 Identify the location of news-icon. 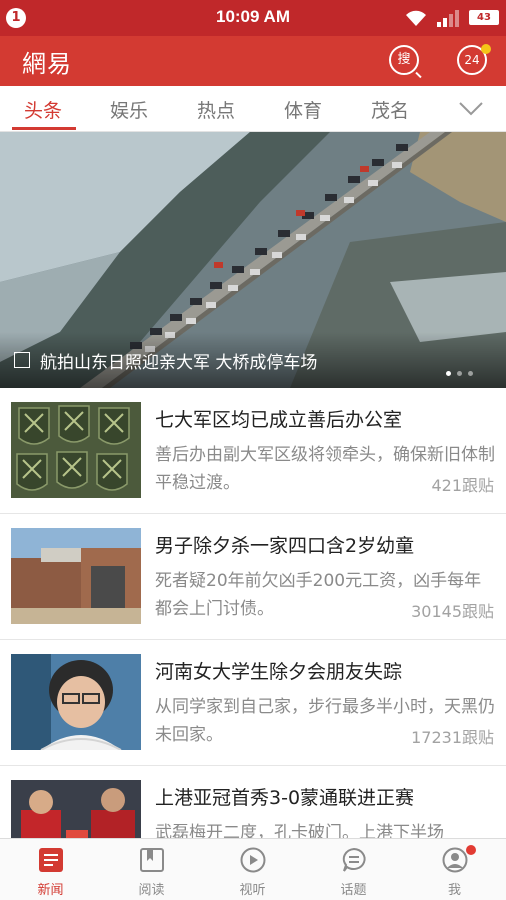
(51, 860).